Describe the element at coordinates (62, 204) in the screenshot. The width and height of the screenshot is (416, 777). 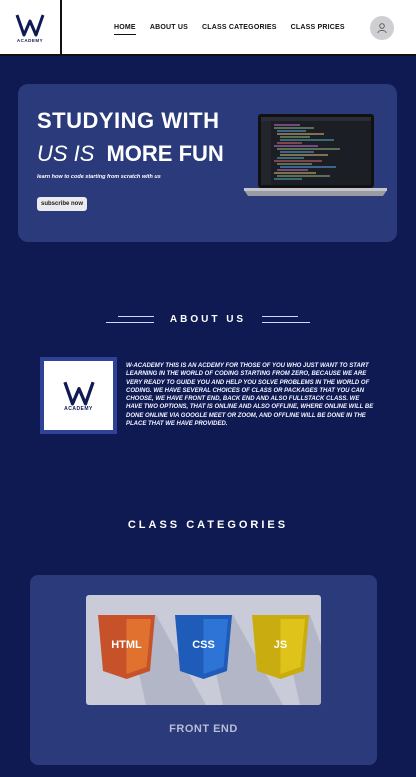
I see `subscribe-button: subscribe now` at that location.